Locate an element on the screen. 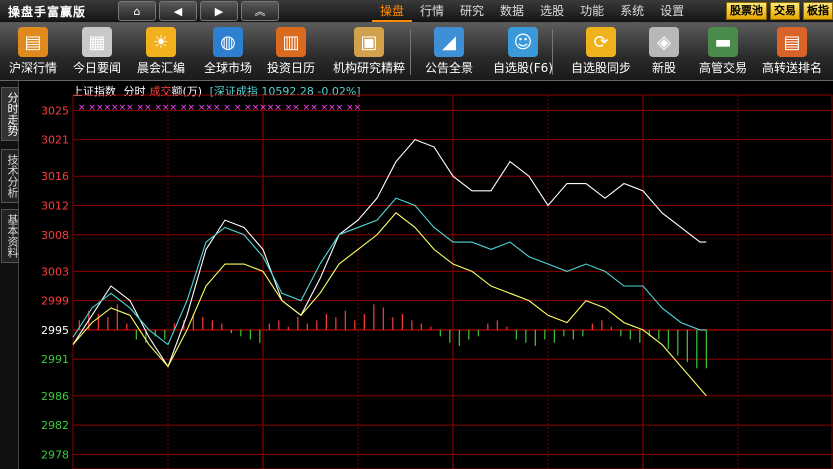 The image size is (833, 469). toolbar-button-3: ◍ 全球市场 is located at coordinates (228, 51).